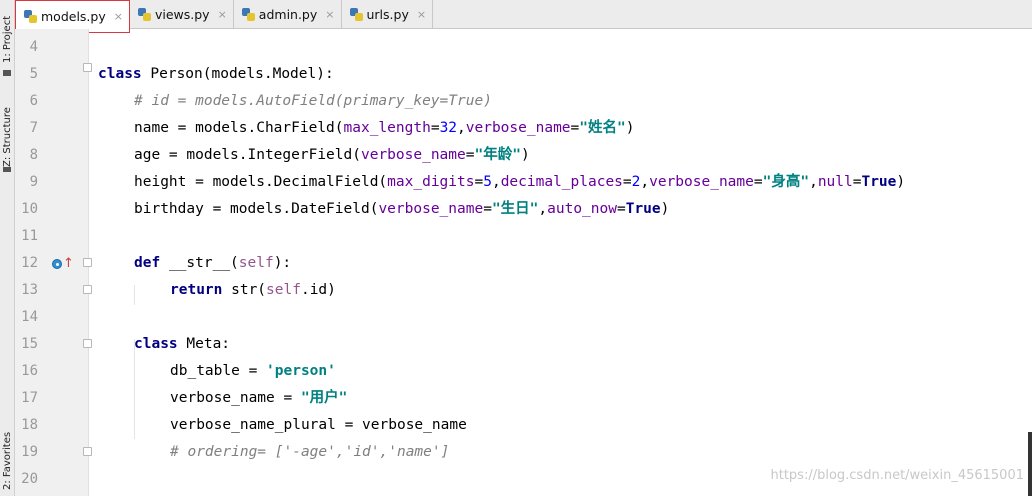  What do you see at coordinates (29, 425) in the screenshot?
I see `line-number: 18` at bounding box center [29, 425].